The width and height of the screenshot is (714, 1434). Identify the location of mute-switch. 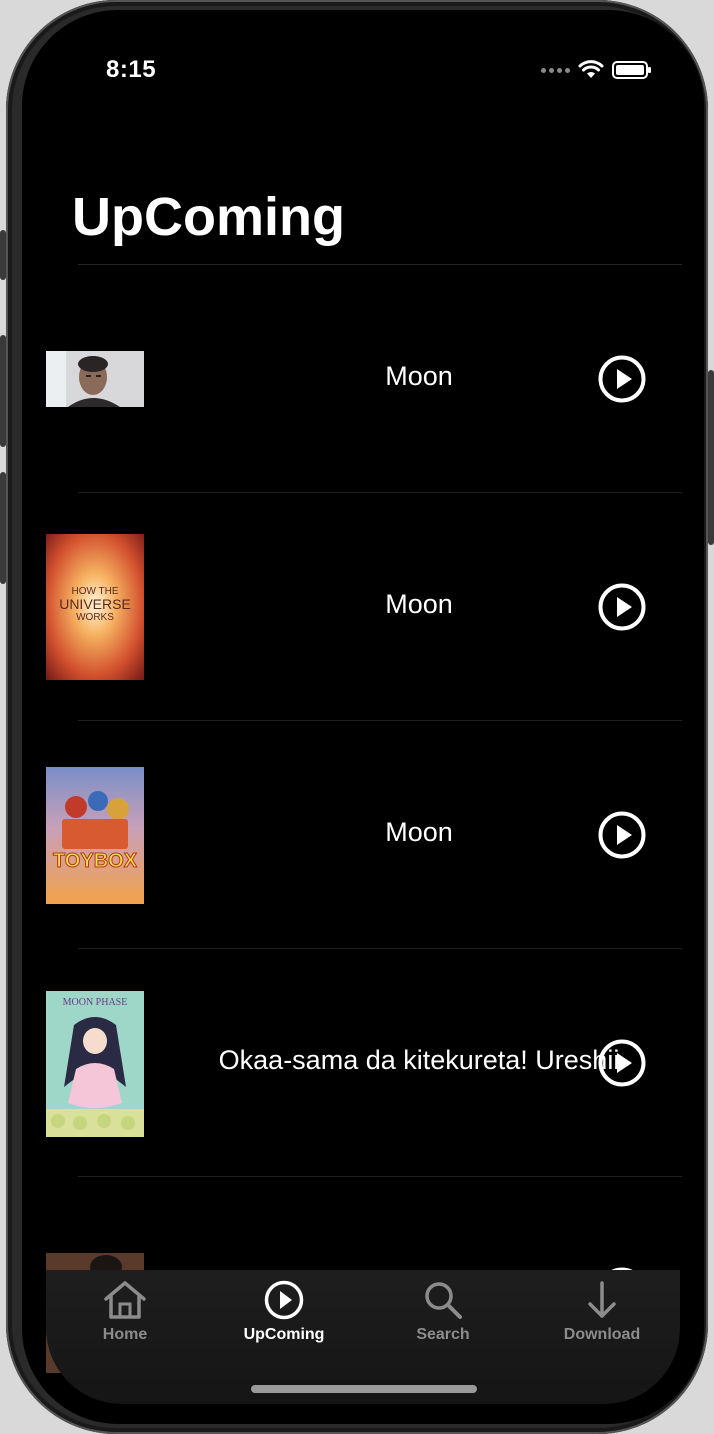
(3, 255).